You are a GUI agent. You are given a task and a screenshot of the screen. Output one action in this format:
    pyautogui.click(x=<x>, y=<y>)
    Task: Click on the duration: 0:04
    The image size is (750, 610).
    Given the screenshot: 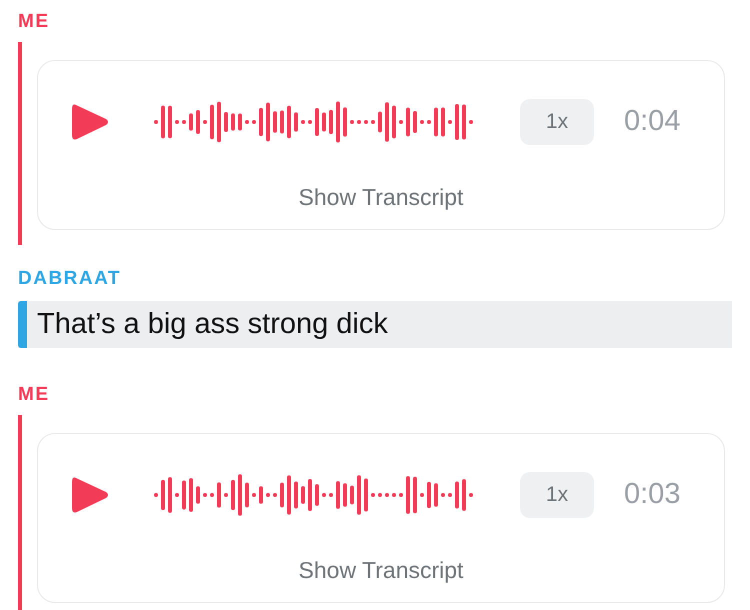 What is the action you would take?
    pyautogui.click(x=652, y=121)
    